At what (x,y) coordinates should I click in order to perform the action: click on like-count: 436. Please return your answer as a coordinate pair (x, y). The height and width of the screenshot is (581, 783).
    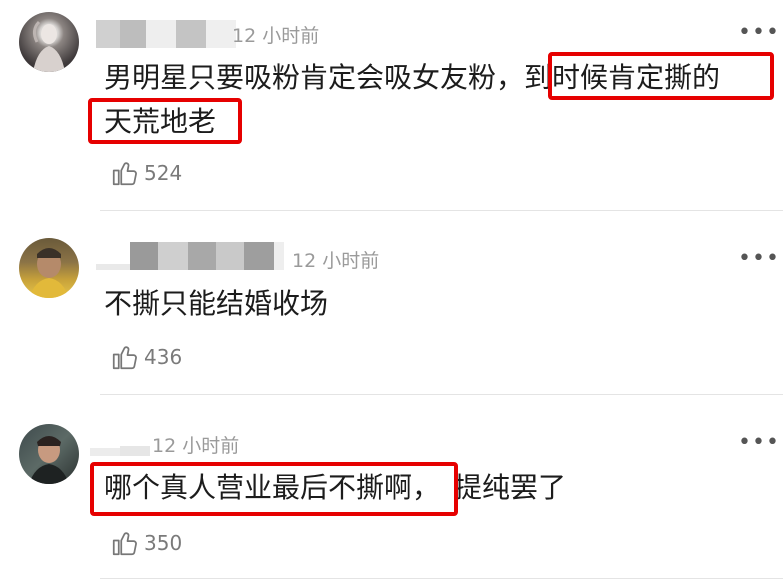
    Looking at the image, I should click on (163, 357).